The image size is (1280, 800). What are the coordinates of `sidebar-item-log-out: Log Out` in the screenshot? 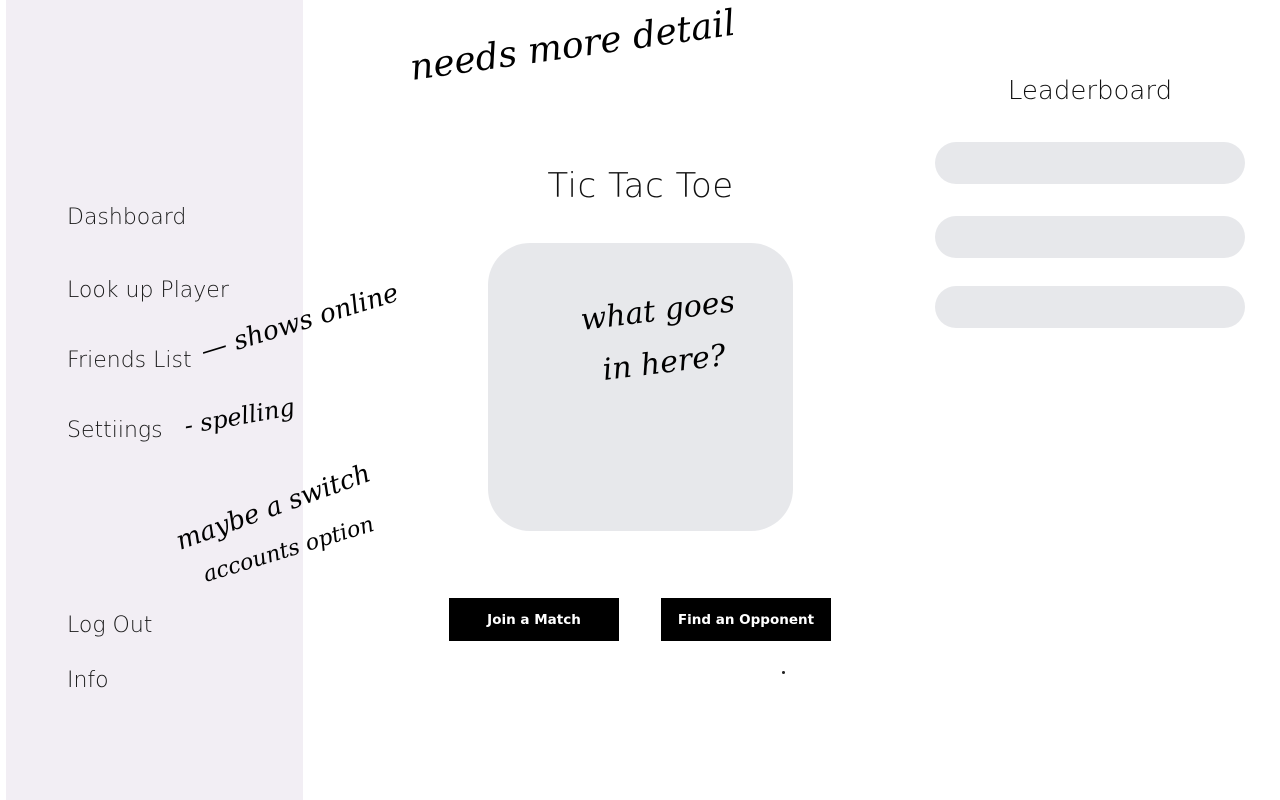 It's located at (109, 625).